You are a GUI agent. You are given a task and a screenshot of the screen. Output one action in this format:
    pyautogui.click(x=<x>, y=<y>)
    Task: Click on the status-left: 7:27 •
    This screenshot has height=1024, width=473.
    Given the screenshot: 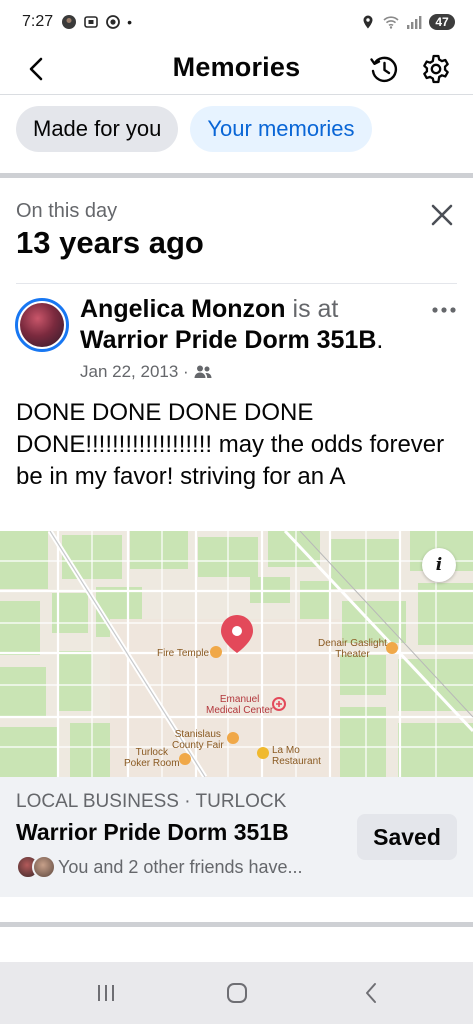 What is the action you would take?
    pyautogui.click(x=77, y=22)
    